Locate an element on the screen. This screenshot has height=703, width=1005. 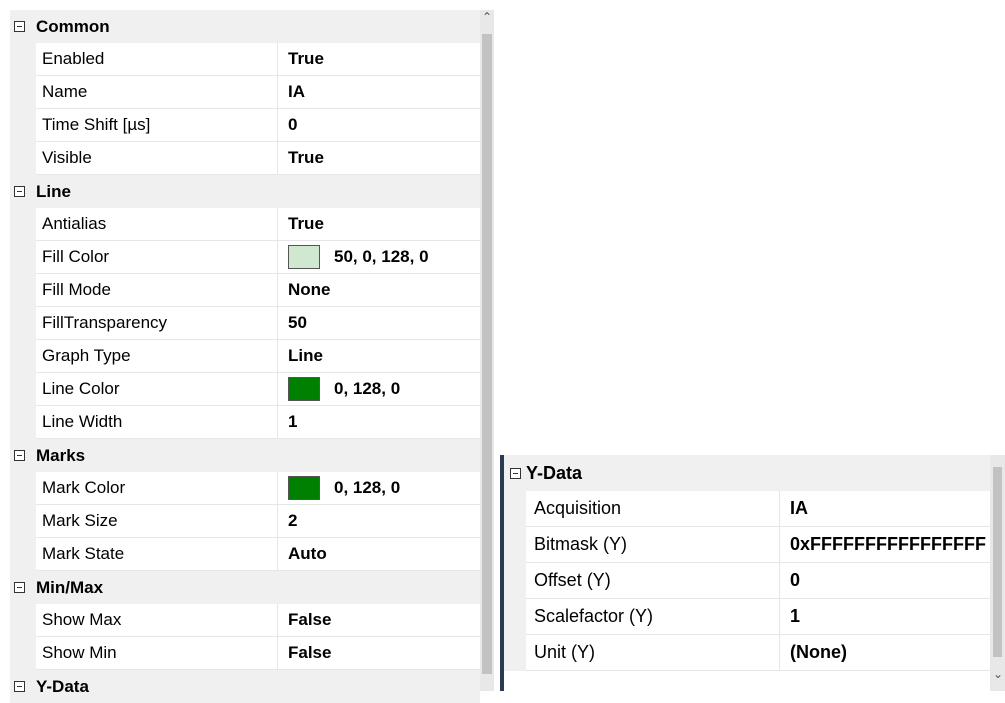
property-name: Unit (Y) is located at coordinates (653, 653).